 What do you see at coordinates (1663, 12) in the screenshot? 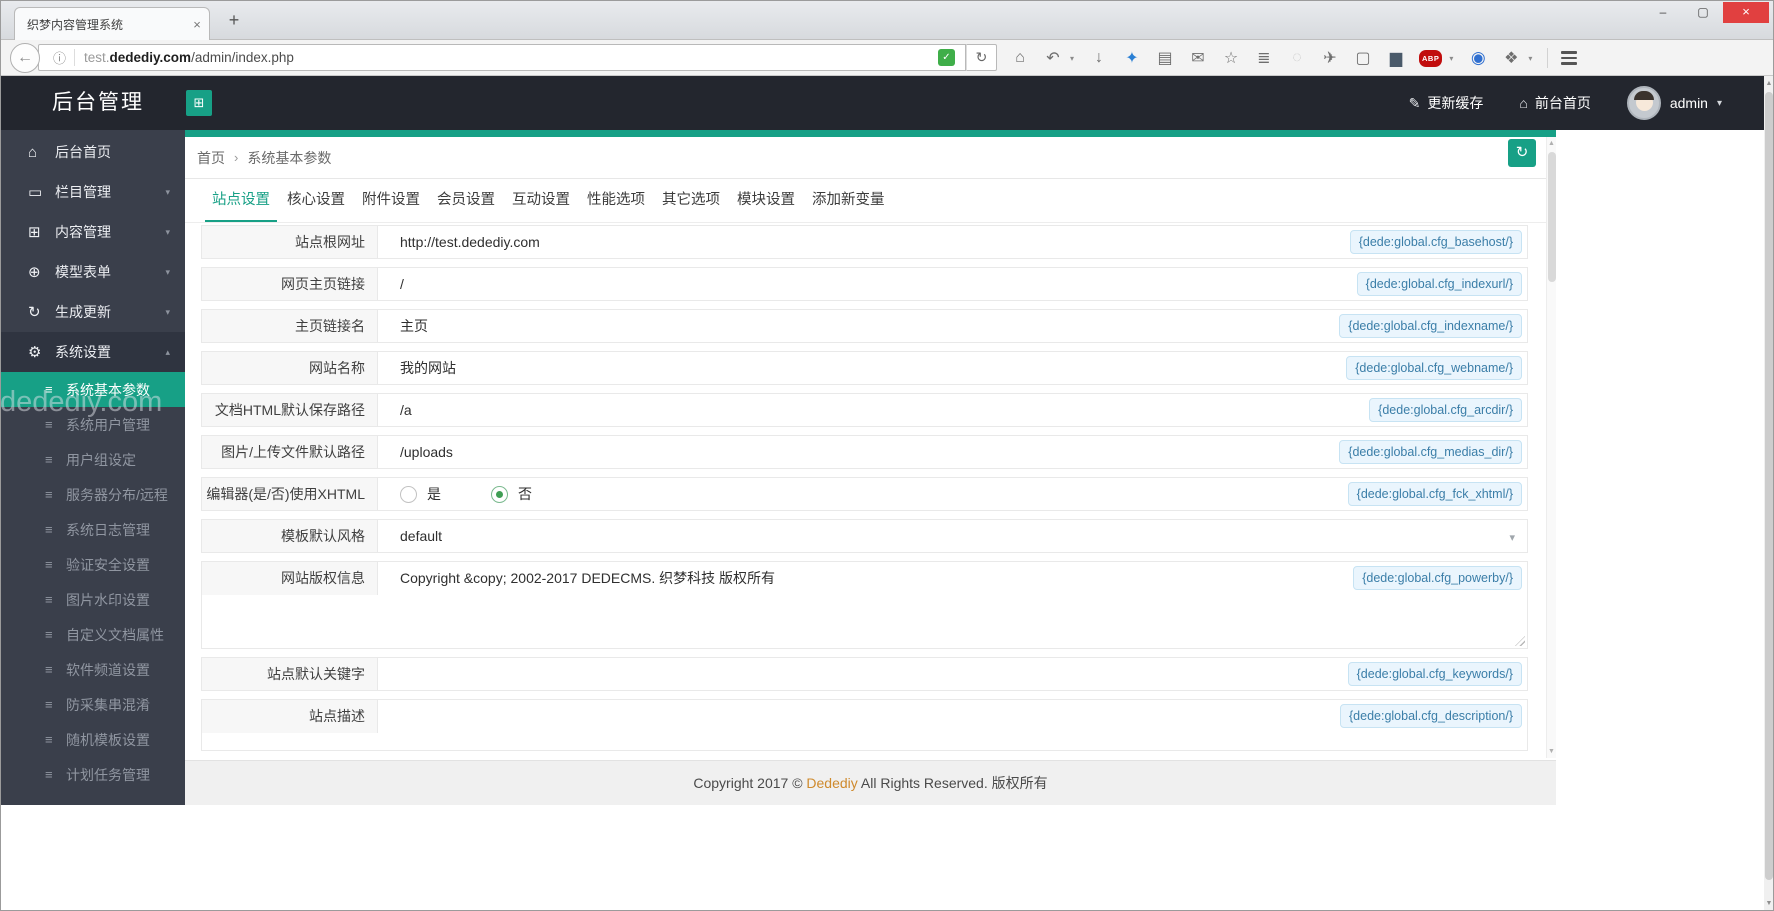
I see `minimize-button: –` at bounding box center [1663, 12].